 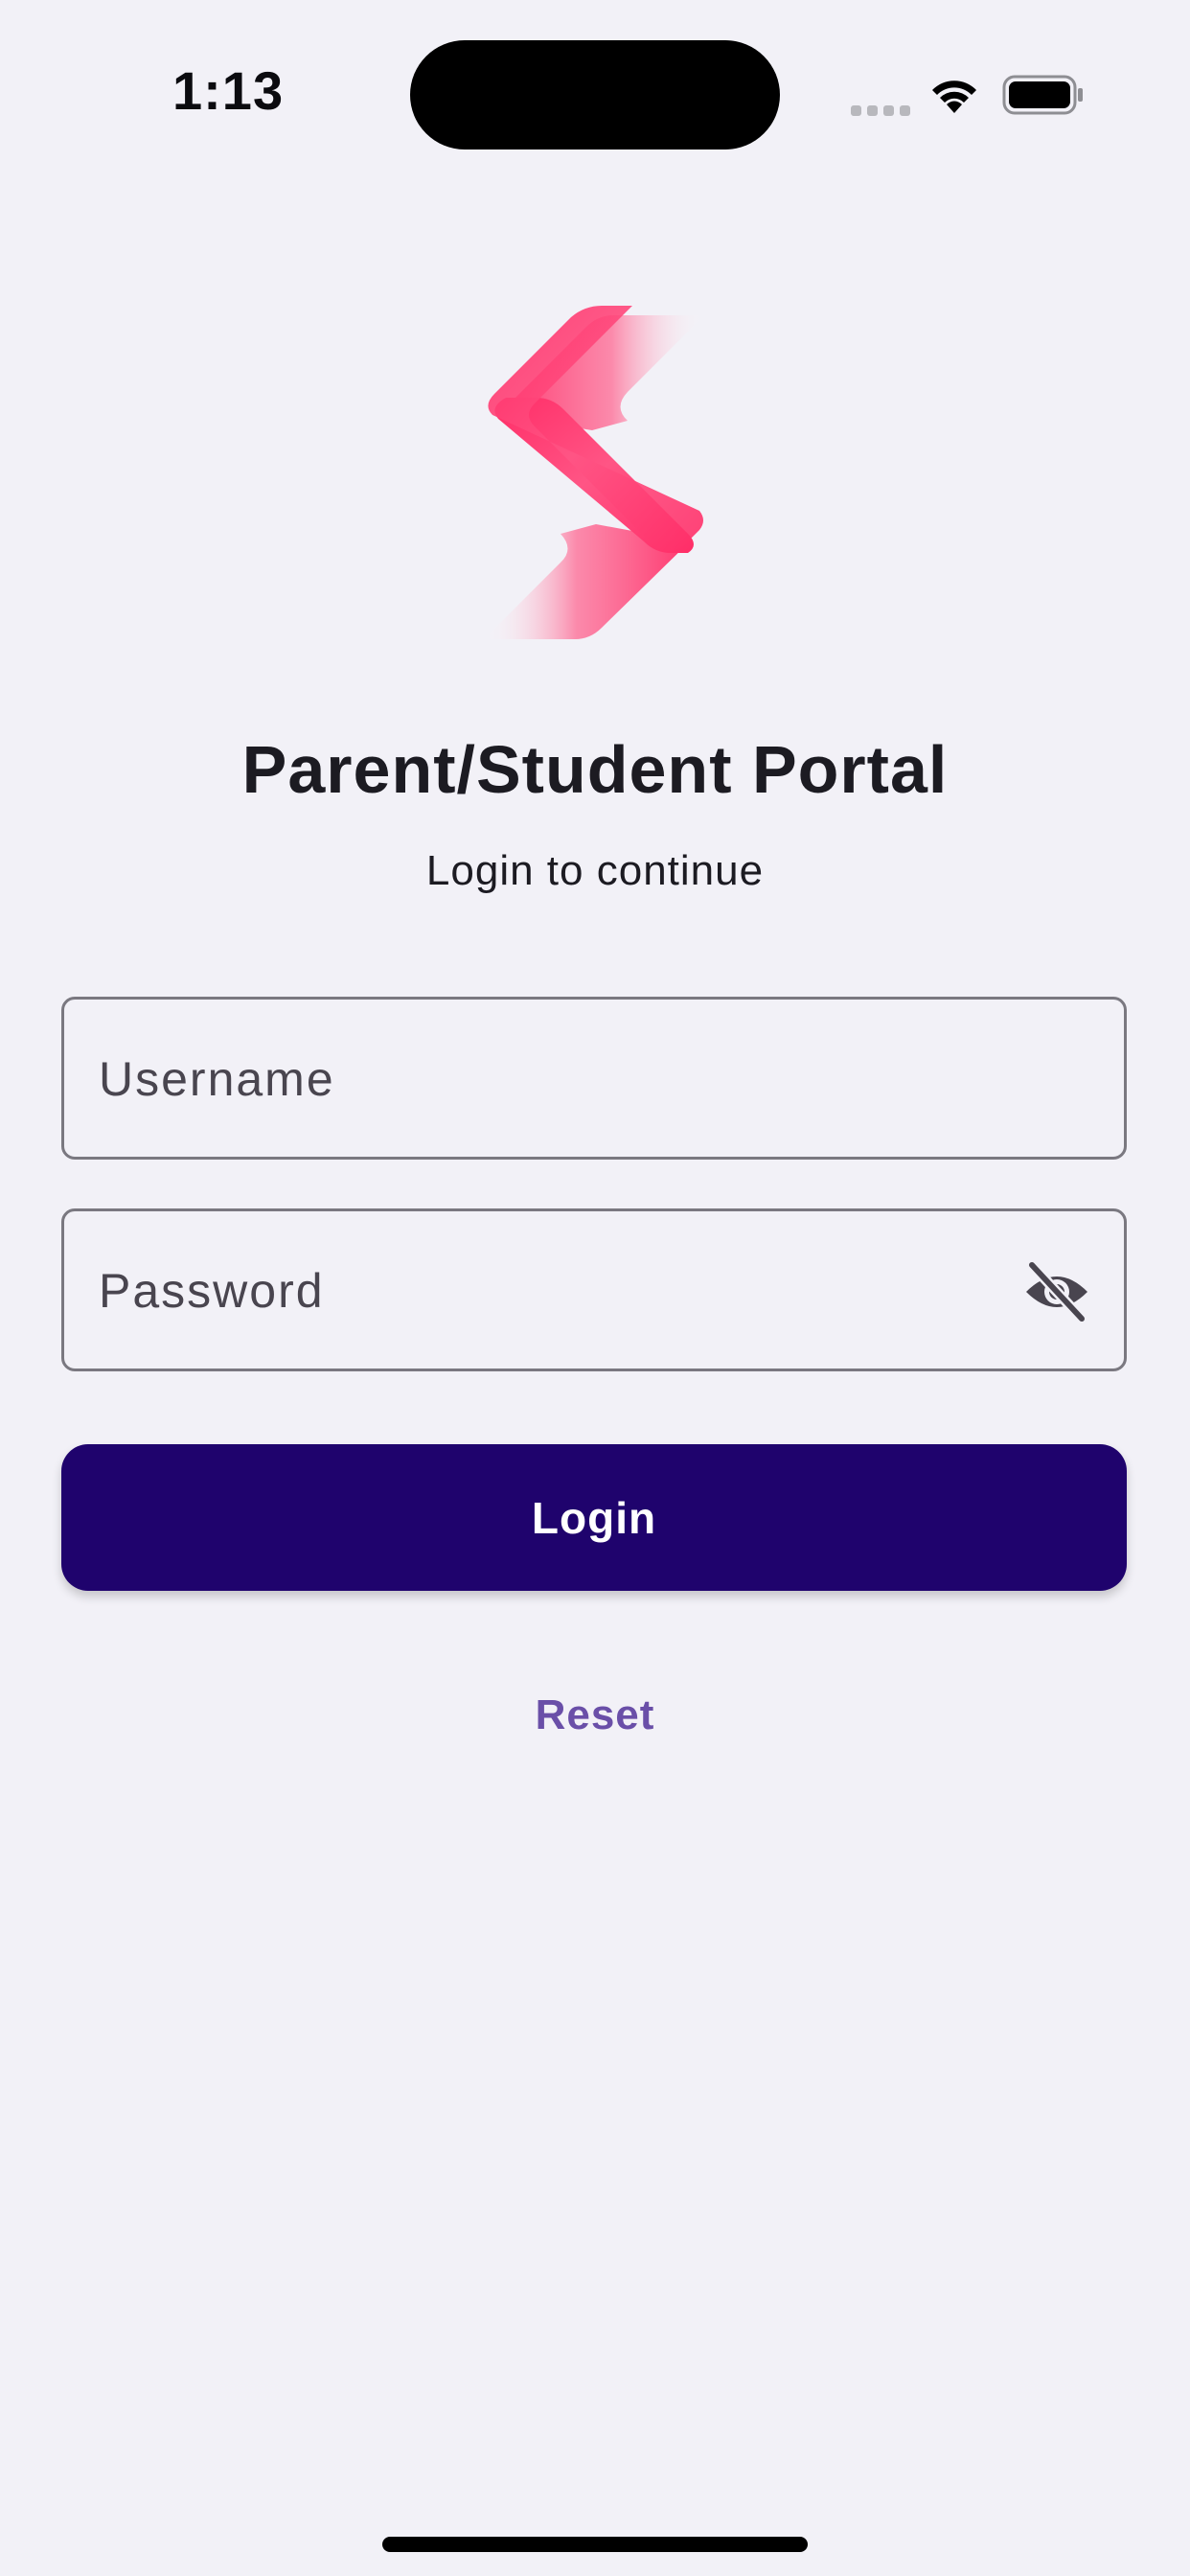 What do you see at coordinates (595, 769) in the screenshot?
I see `page-title: Parent/Student Portal` at bounding box center [595, 769].